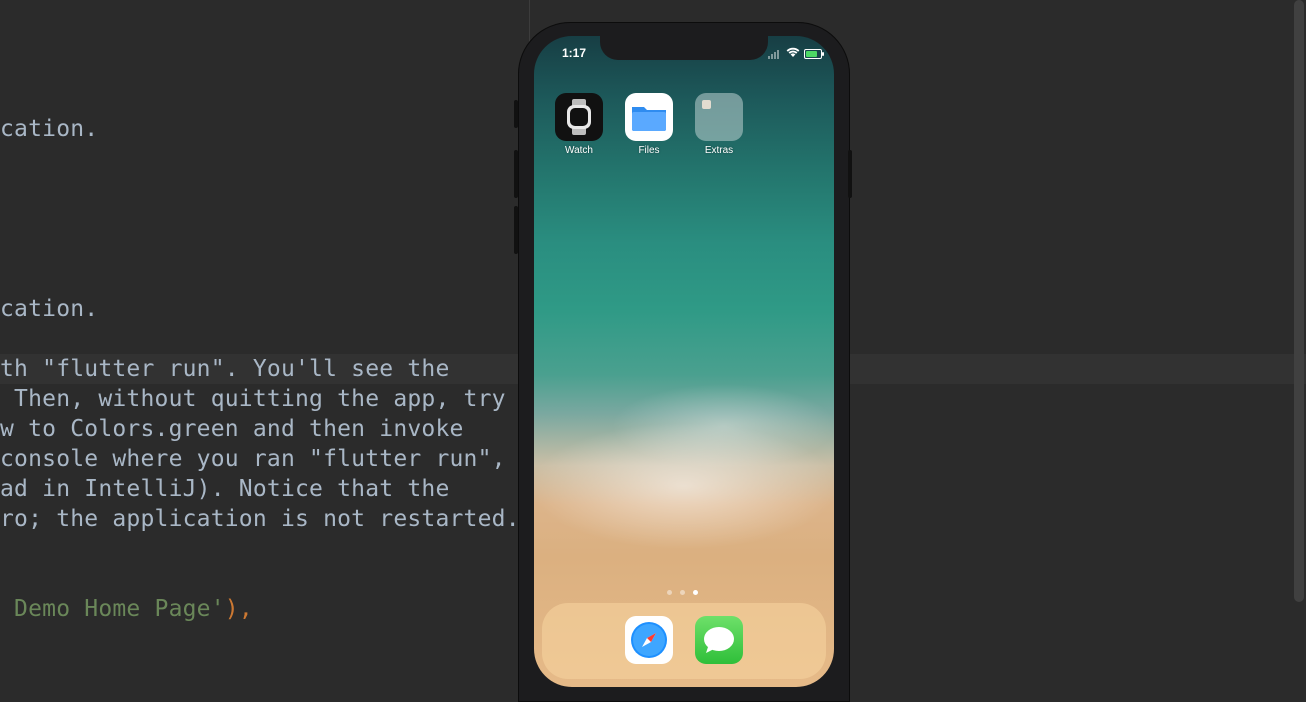  I want to click on status-icons, so click(796, 53).